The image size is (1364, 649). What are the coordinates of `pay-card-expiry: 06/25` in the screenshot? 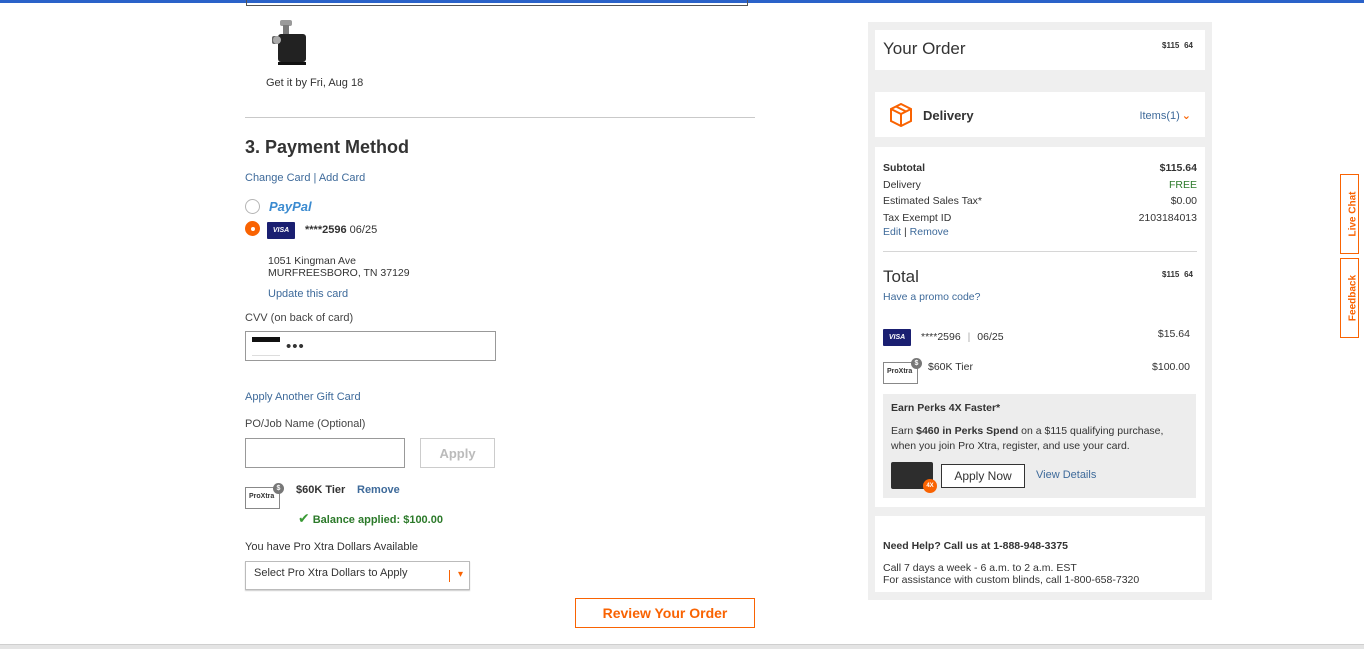 It's located at (990, 337).